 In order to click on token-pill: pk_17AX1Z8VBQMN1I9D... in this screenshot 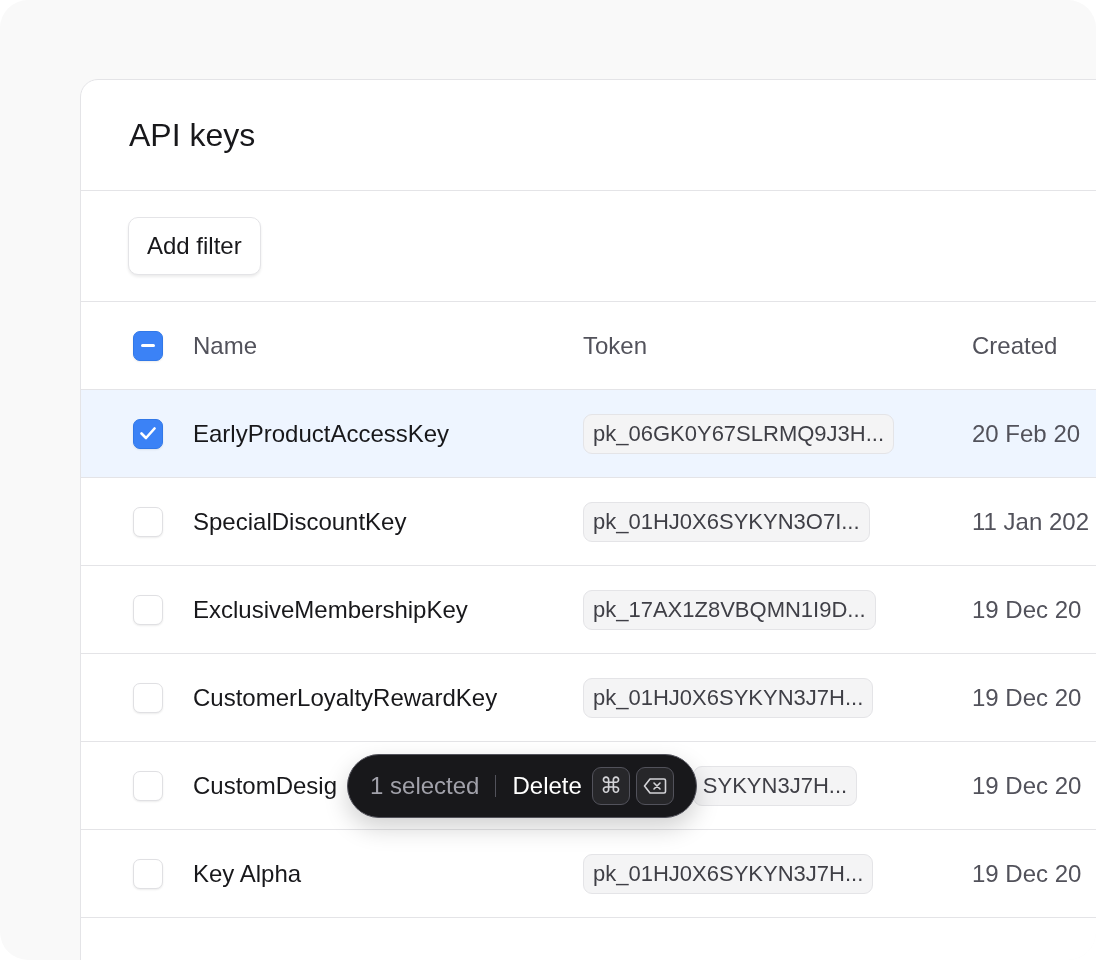, I will do `click(729, 609)`.